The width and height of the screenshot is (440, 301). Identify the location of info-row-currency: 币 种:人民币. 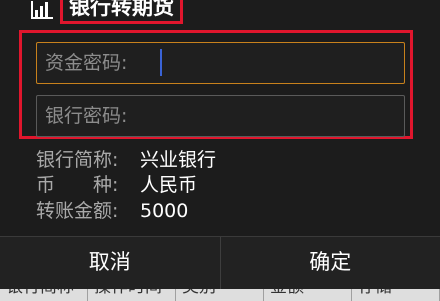
(116, 185).